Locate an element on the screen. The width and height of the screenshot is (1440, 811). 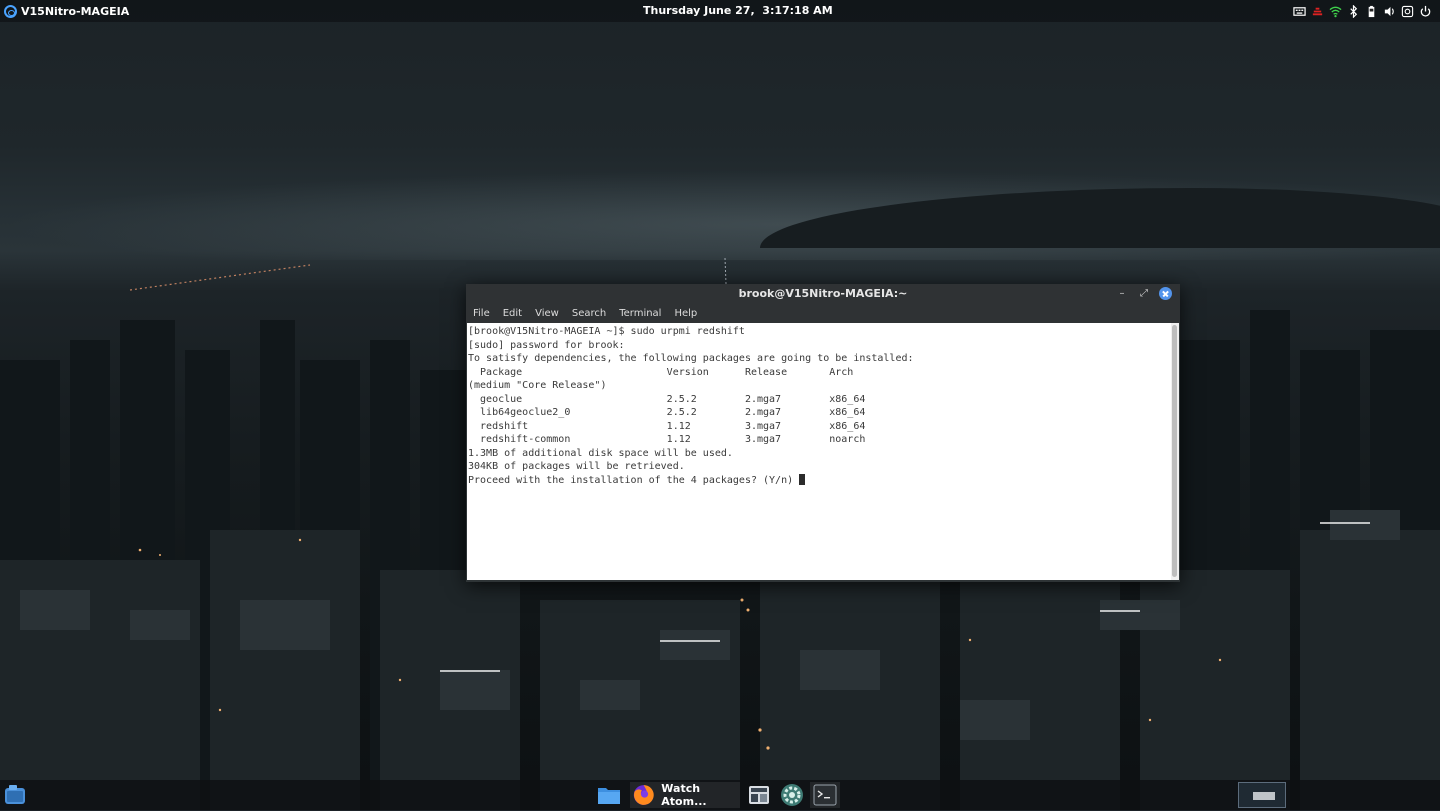
distant-lights is located at coordinates (428, 274).